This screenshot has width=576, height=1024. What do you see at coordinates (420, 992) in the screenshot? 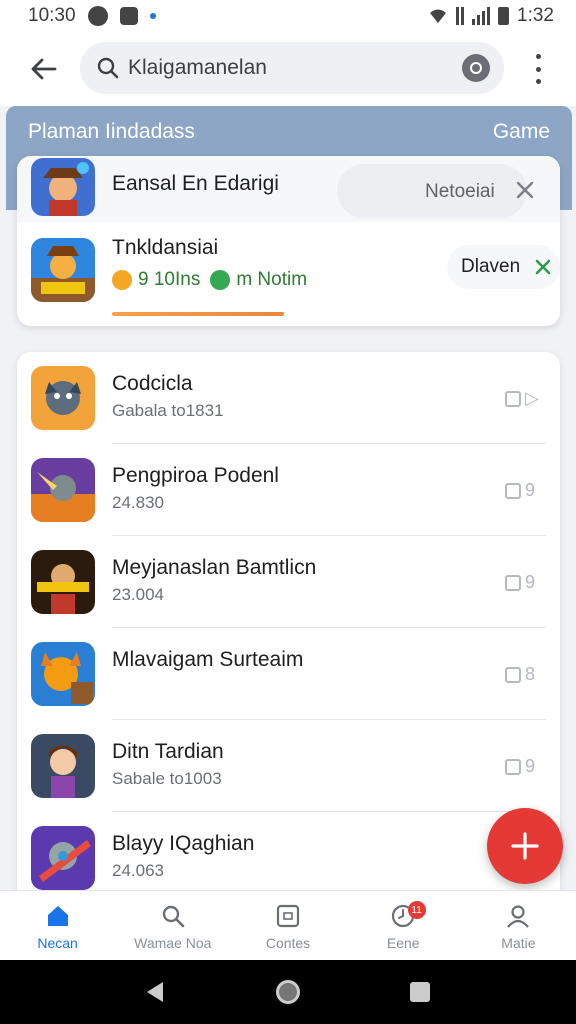
I see `system-recents-button` at bounding box center [420, 992].